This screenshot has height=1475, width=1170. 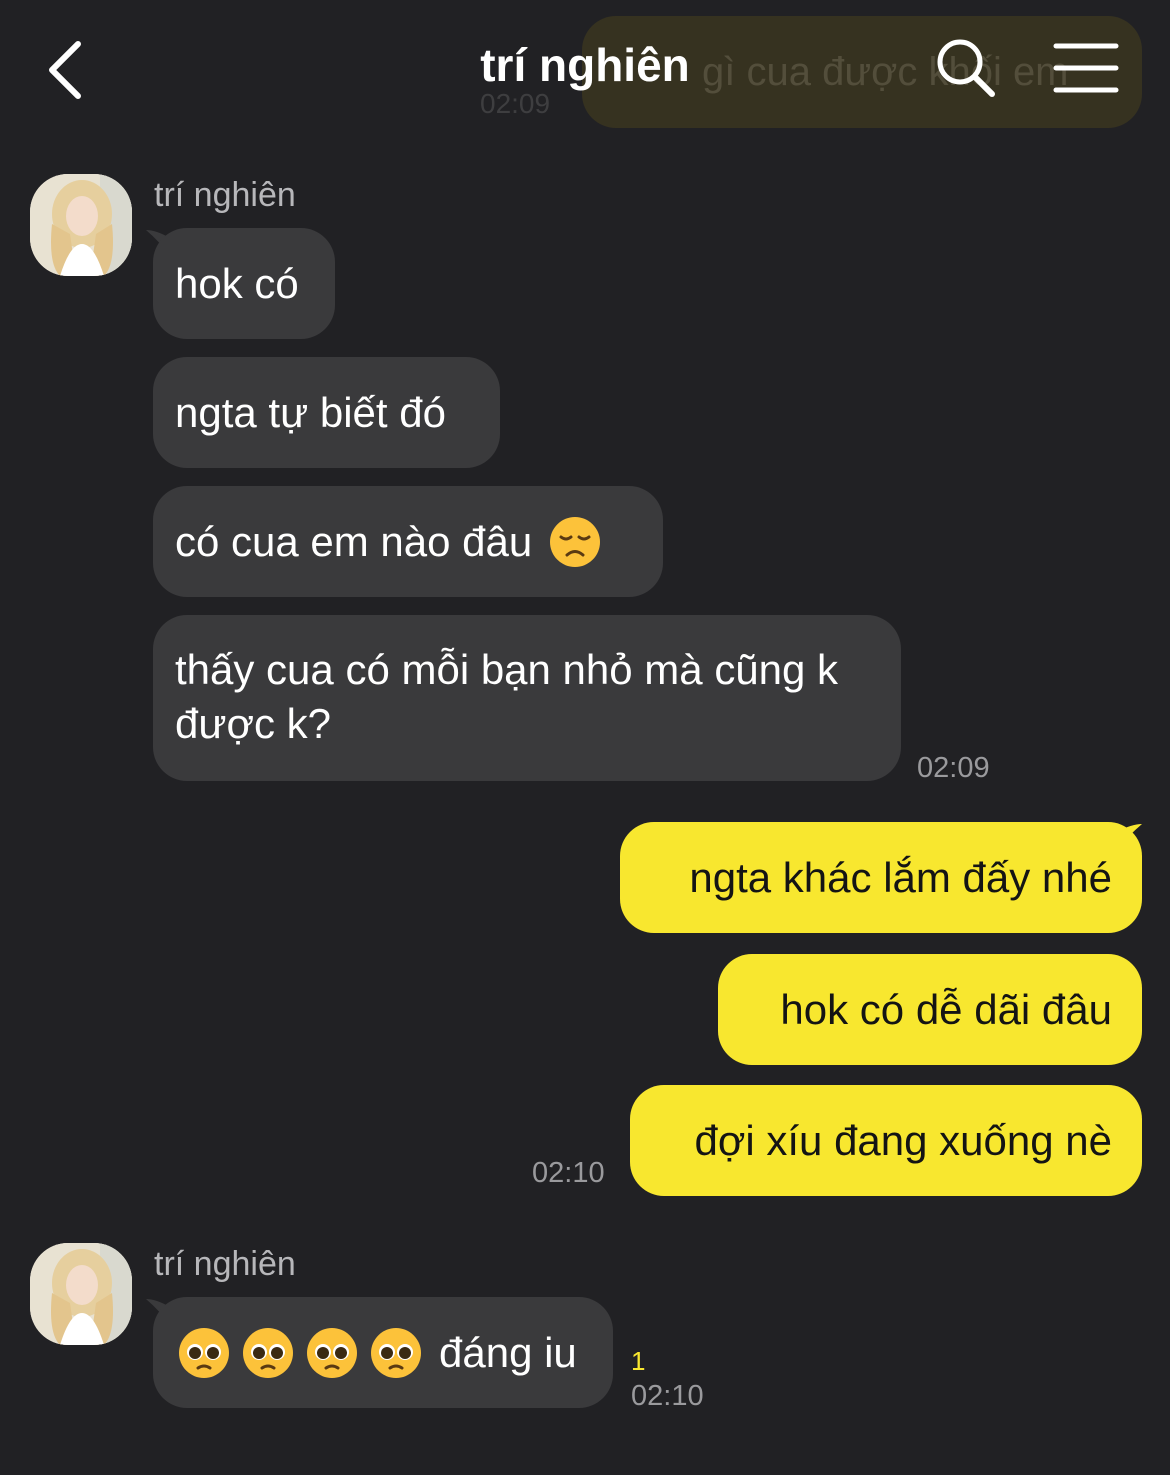 I want to click on message-text: ngta tự biết đó, so click(x=310, y=412).